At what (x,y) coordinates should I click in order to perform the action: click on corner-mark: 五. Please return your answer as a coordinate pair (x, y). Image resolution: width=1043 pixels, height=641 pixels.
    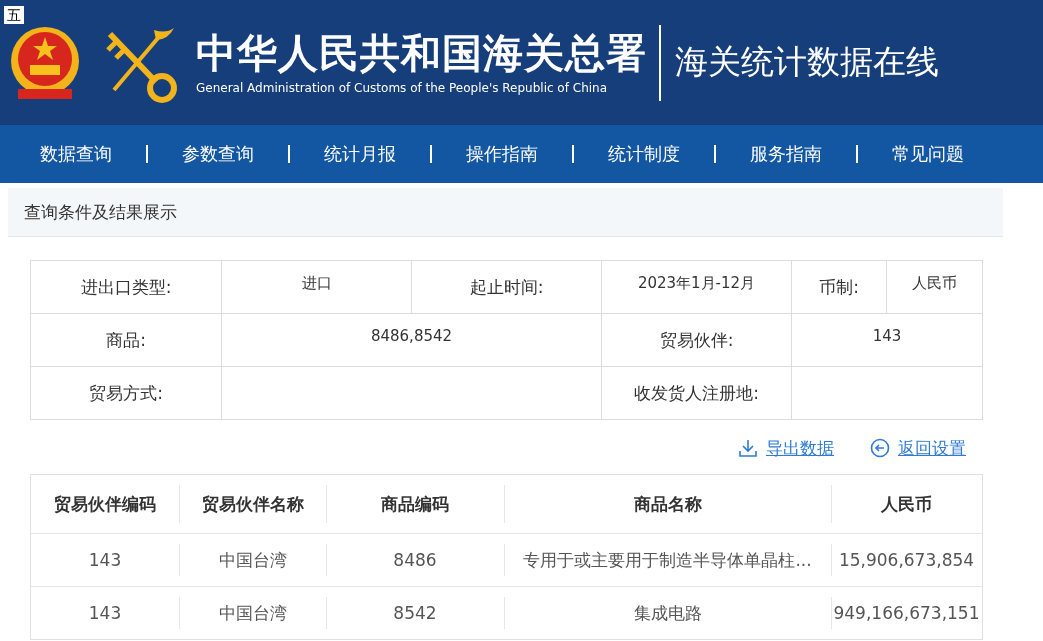
    Looking at the image, I should click on (14, 15).